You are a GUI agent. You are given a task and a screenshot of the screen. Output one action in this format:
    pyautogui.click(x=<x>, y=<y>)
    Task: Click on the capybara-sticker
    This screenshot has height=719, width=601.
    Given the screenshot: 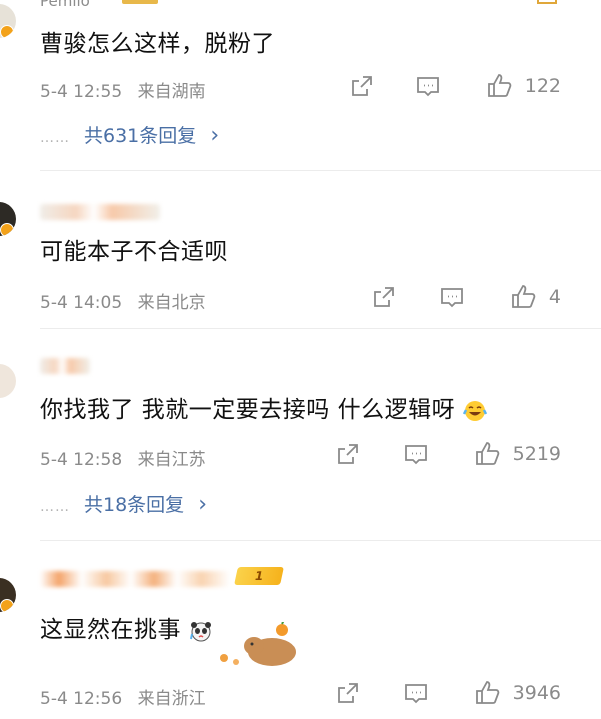 What is the action you would take?
    pyautogui.click(x=258, y=644)
    